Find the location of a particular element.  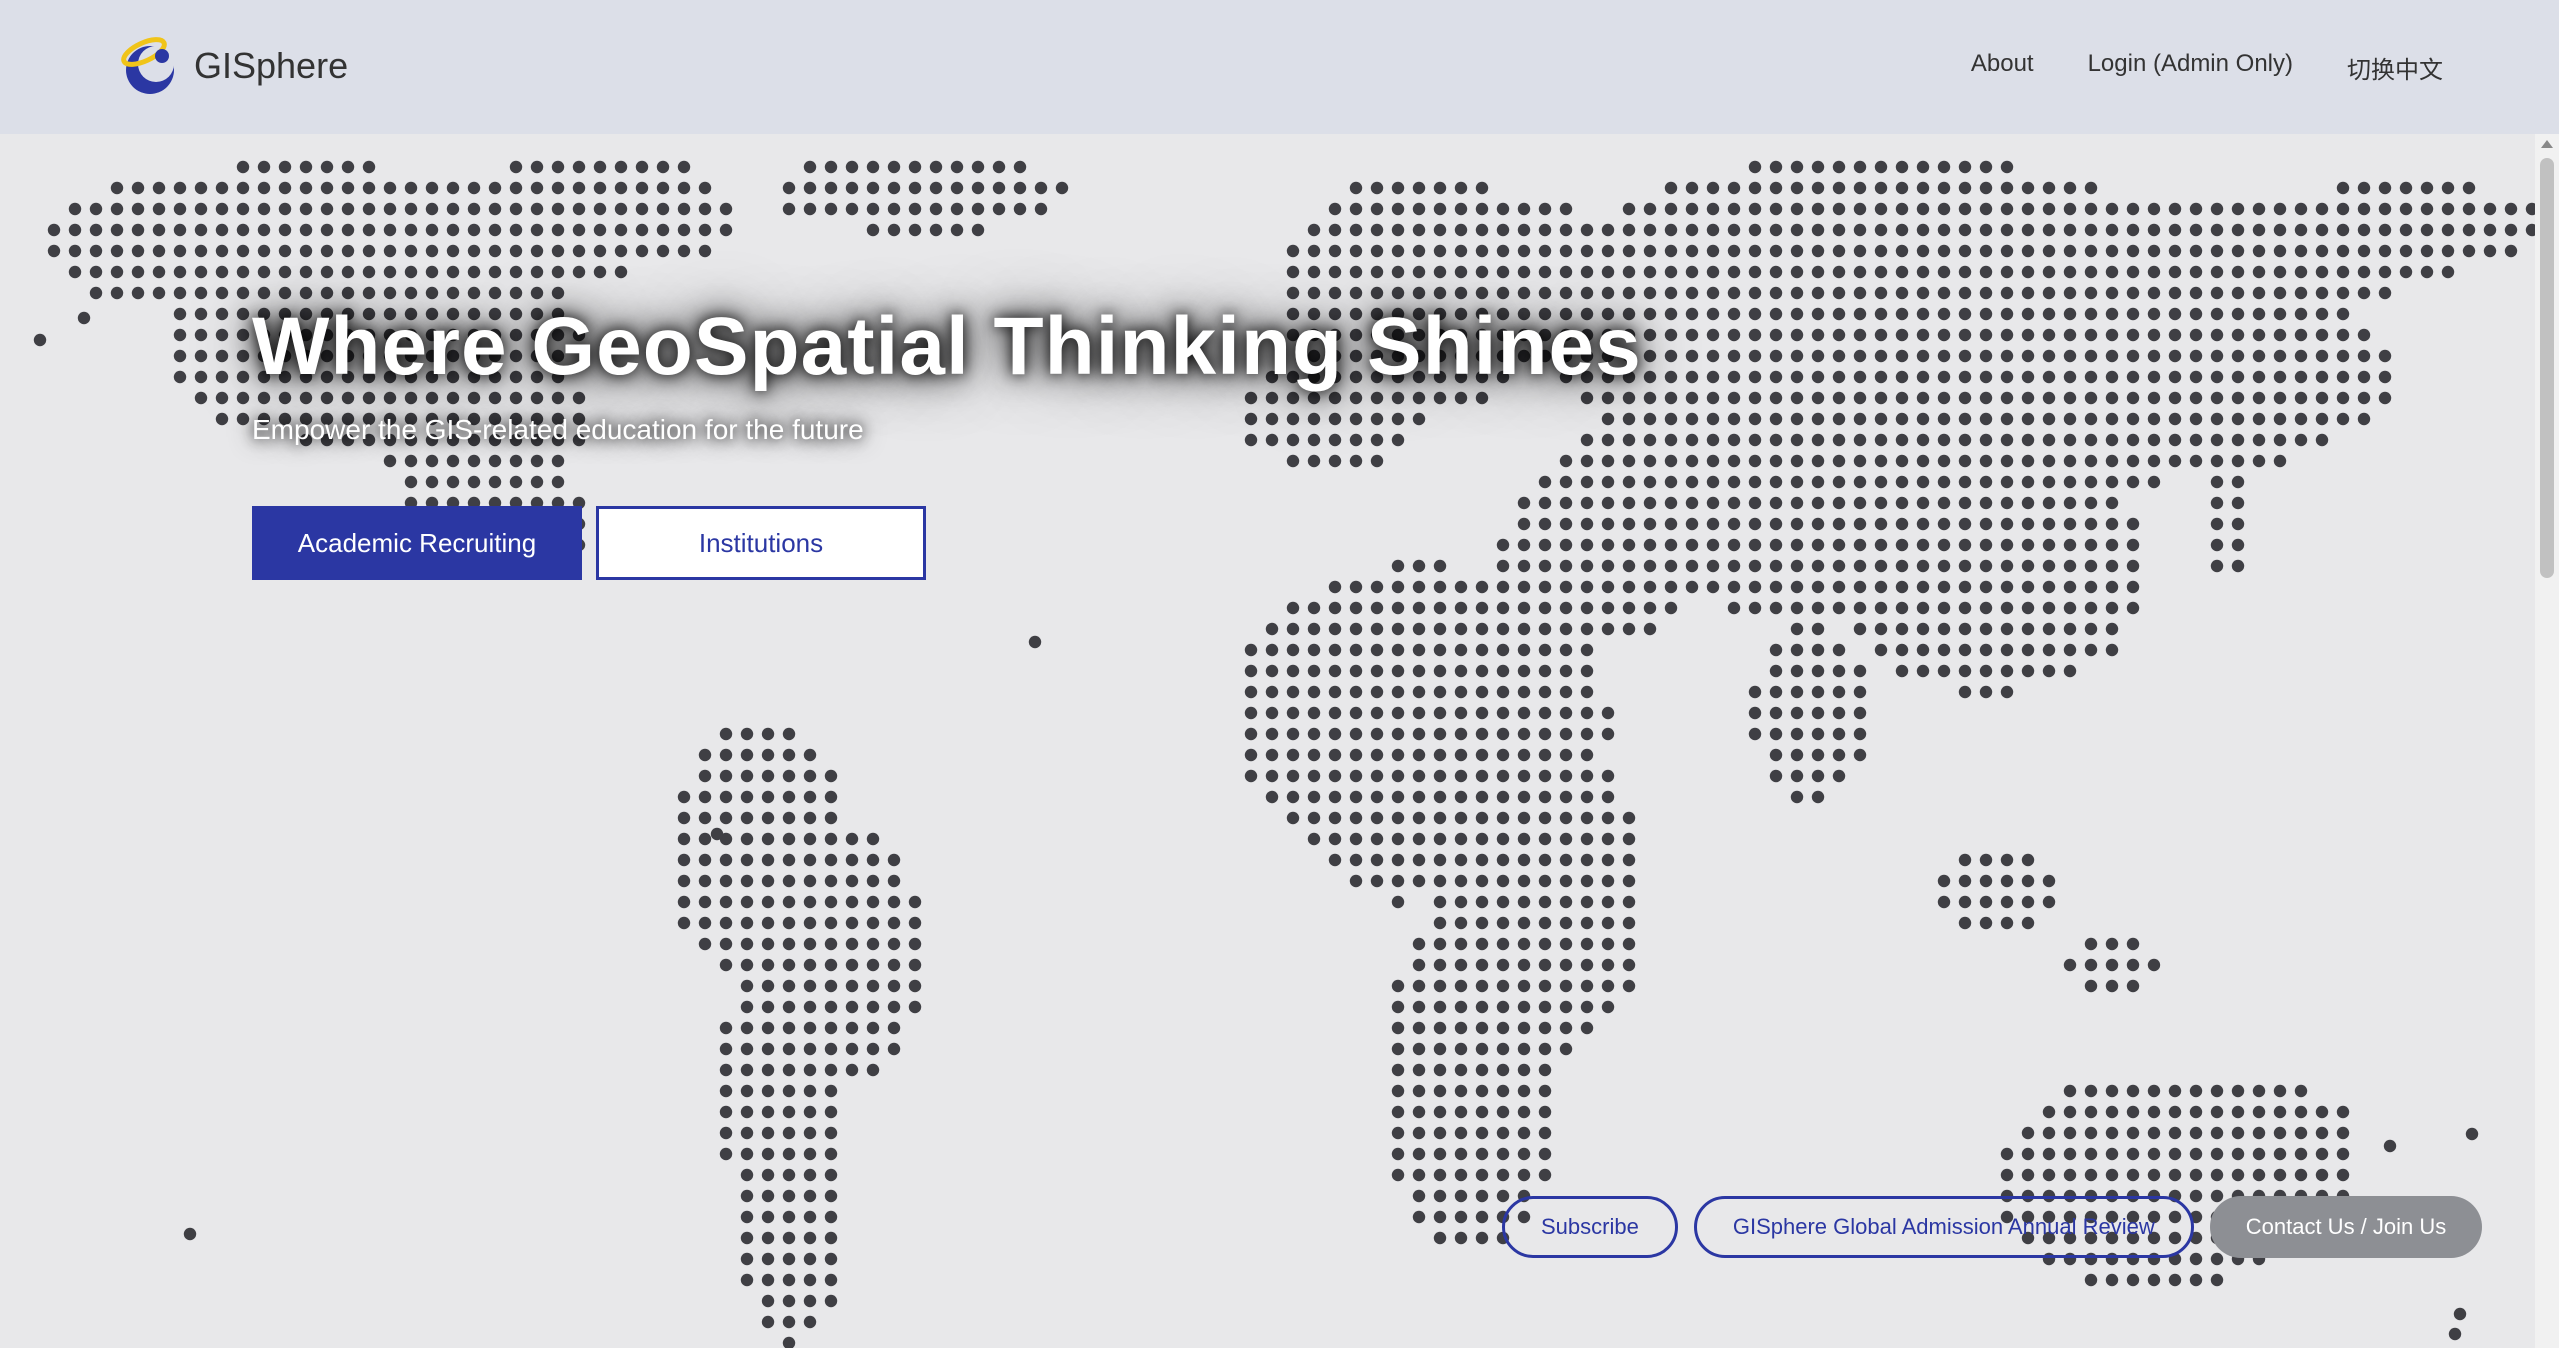

nav-login: Login (Admin Only) is located at coordinates (2190, 67).